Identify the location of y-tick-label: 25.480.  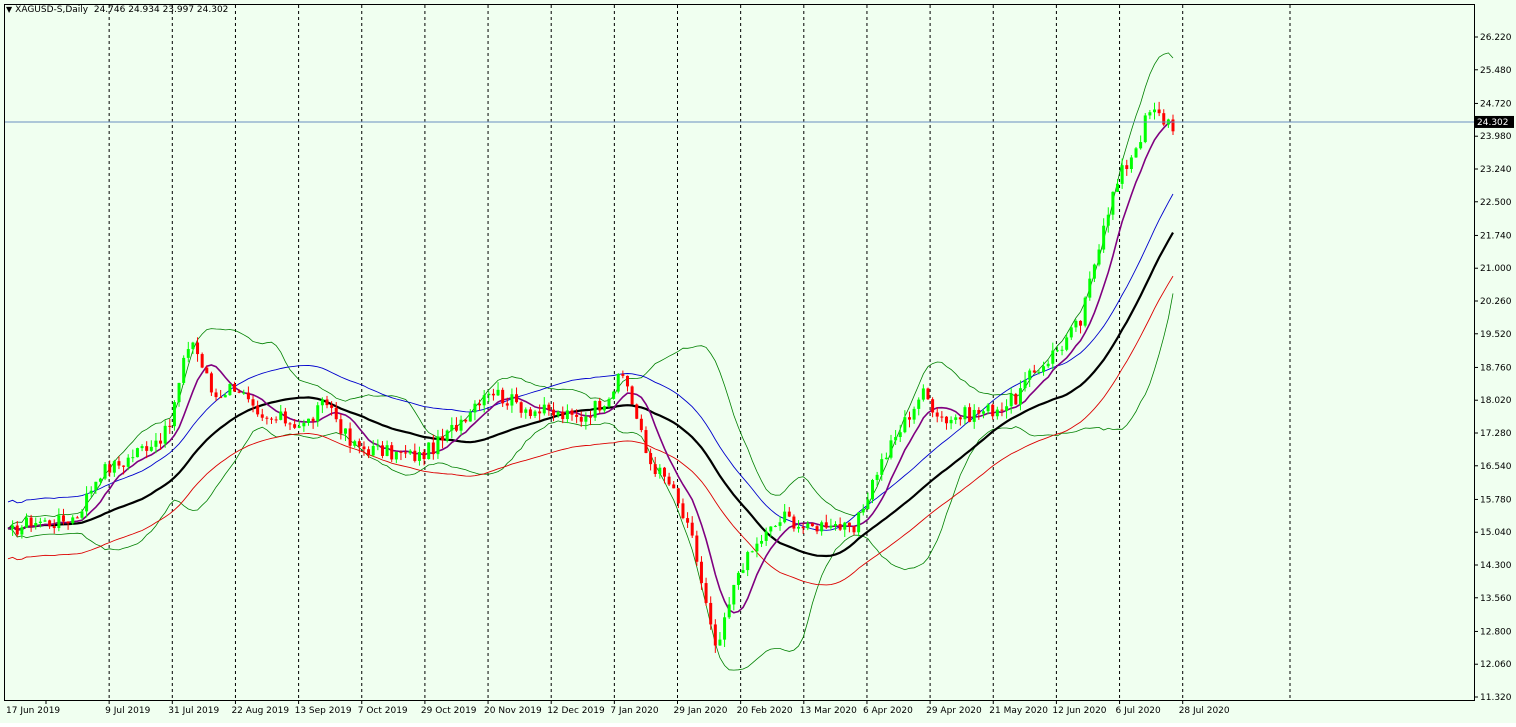
(1496, 71).